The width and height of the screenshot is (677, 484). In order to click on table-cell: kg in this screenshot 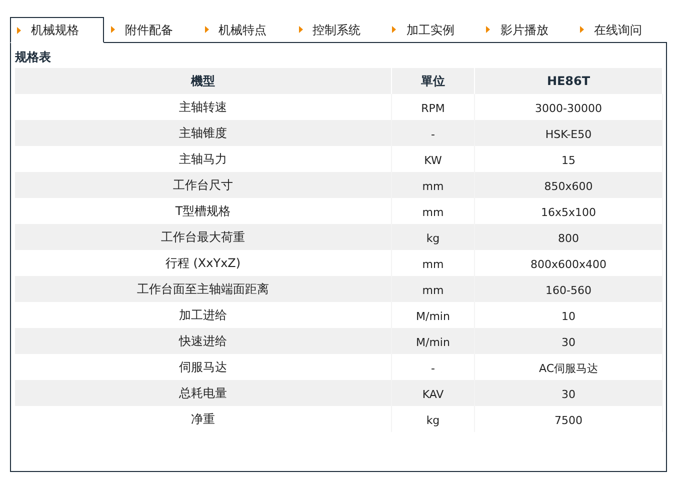, I will do `click(433, 419)`.